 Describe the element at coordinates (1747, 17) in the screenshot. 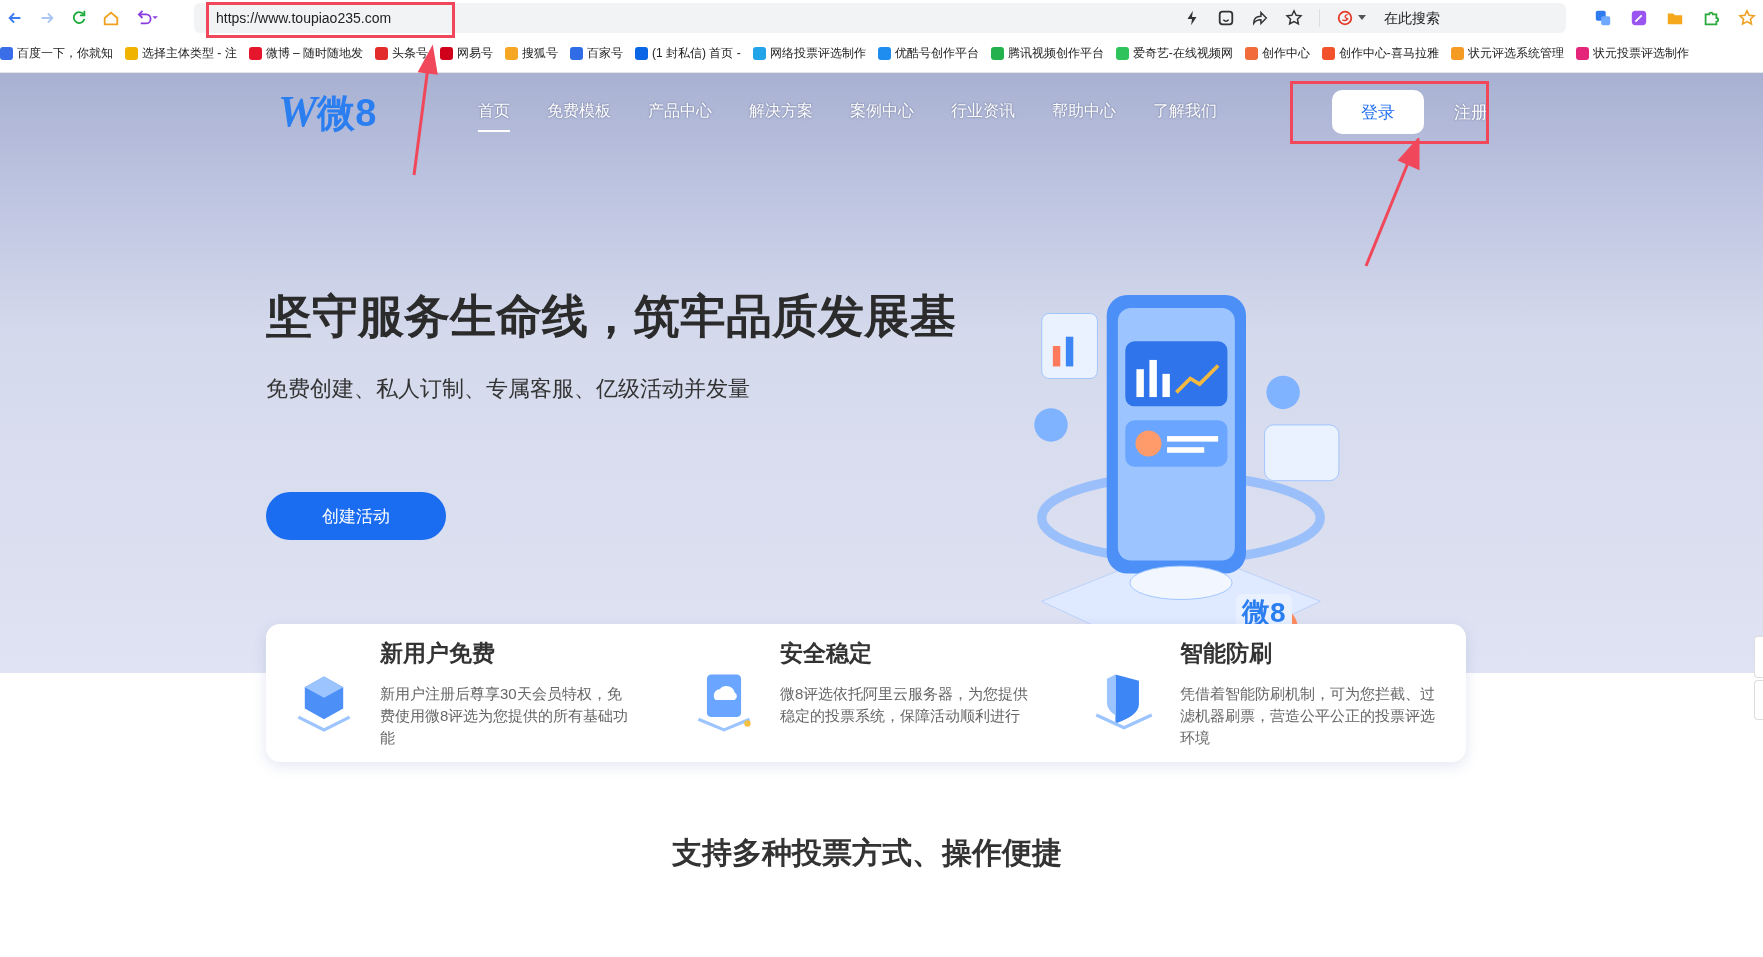

I see `star-icon` at that location.